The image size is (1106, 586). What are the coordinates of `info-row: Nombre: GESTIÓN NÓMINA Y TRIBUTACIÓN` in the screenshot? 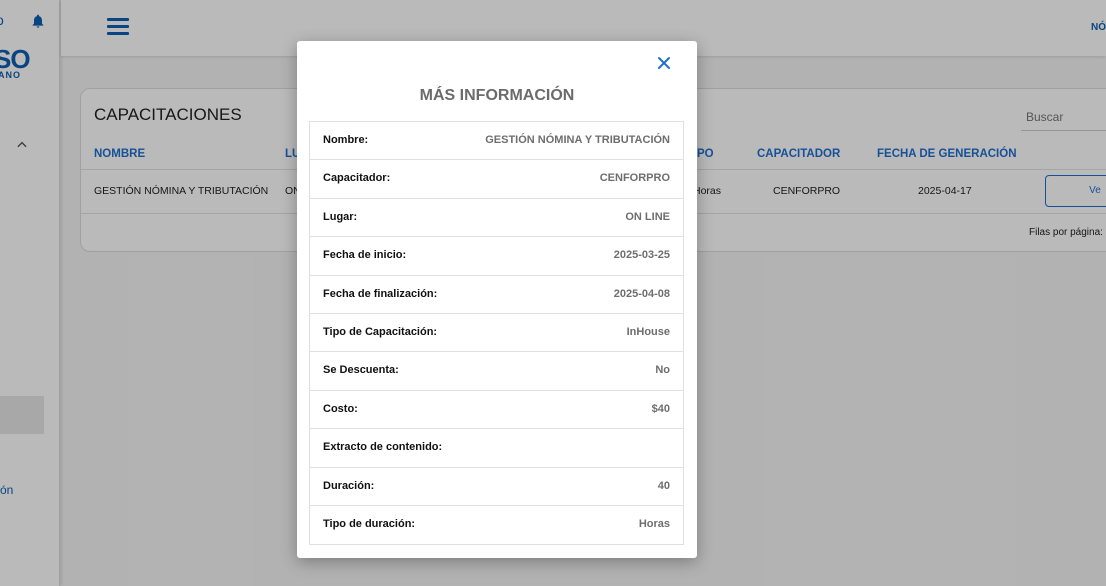 It's located at (496, 141).